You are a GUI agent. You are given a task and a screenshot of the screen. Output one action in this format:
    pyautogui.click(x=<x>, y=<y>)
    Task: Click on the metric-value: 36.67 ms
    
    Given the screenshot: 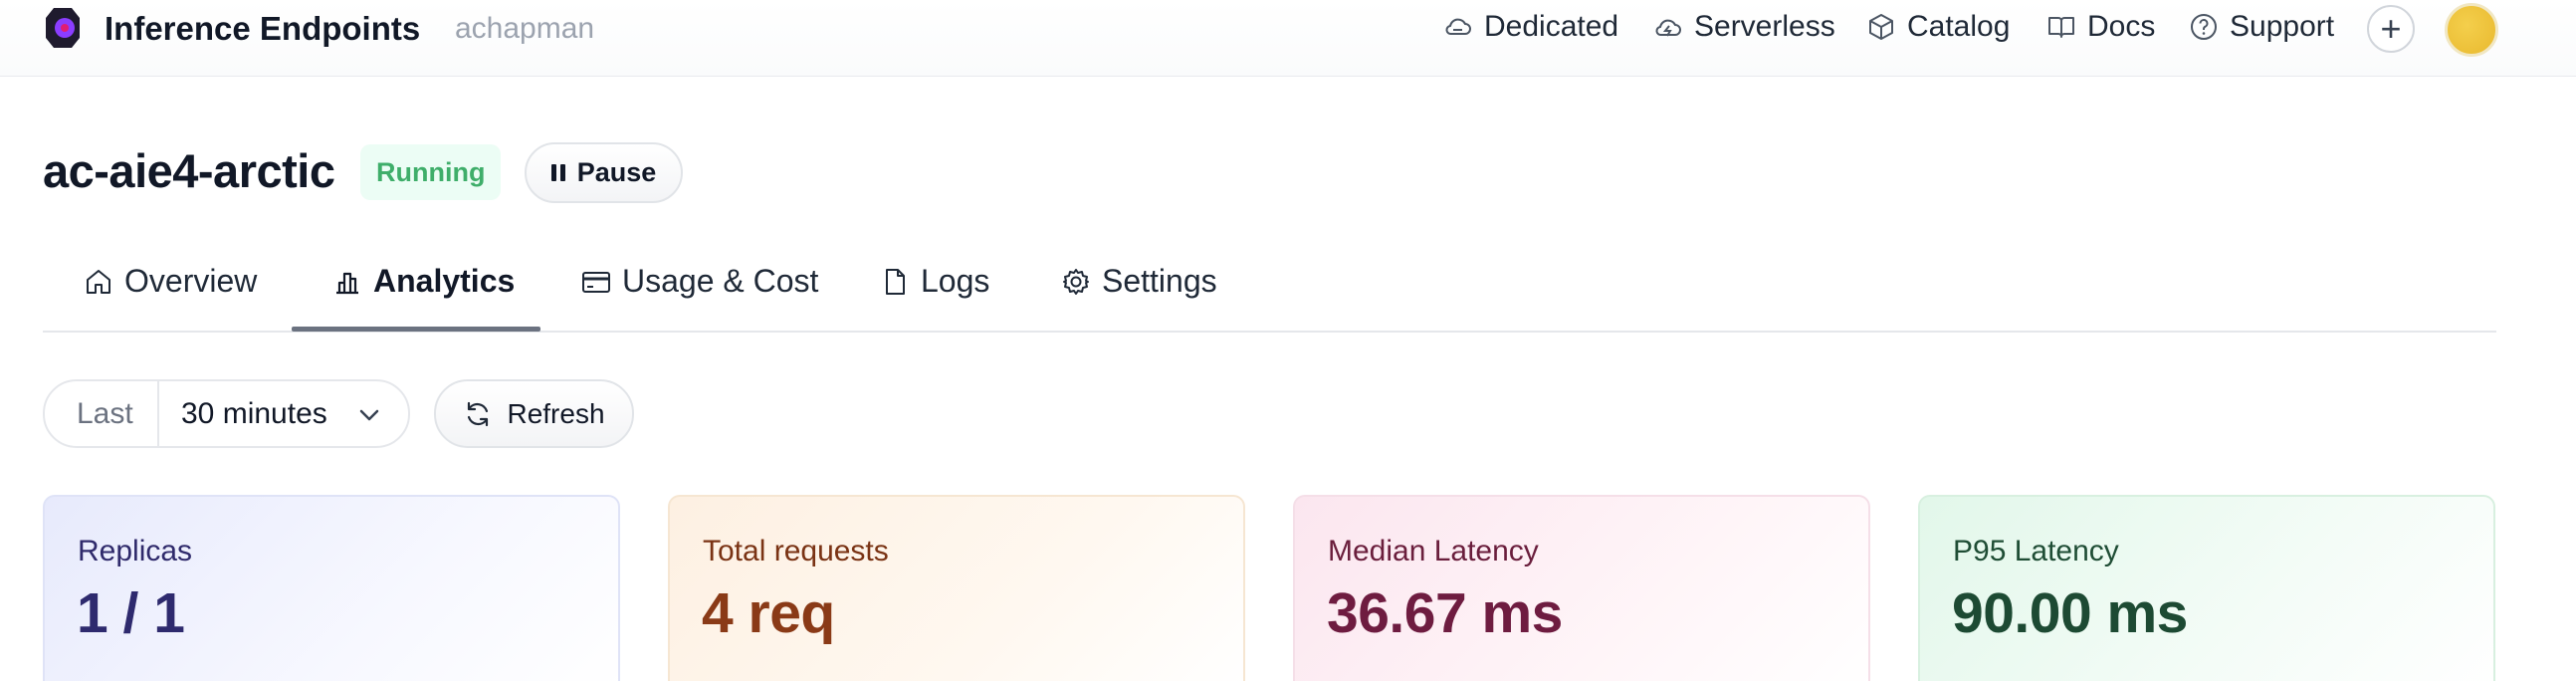 What is the action you would take?
    pyautogui.click(x=1445, y=613)
    